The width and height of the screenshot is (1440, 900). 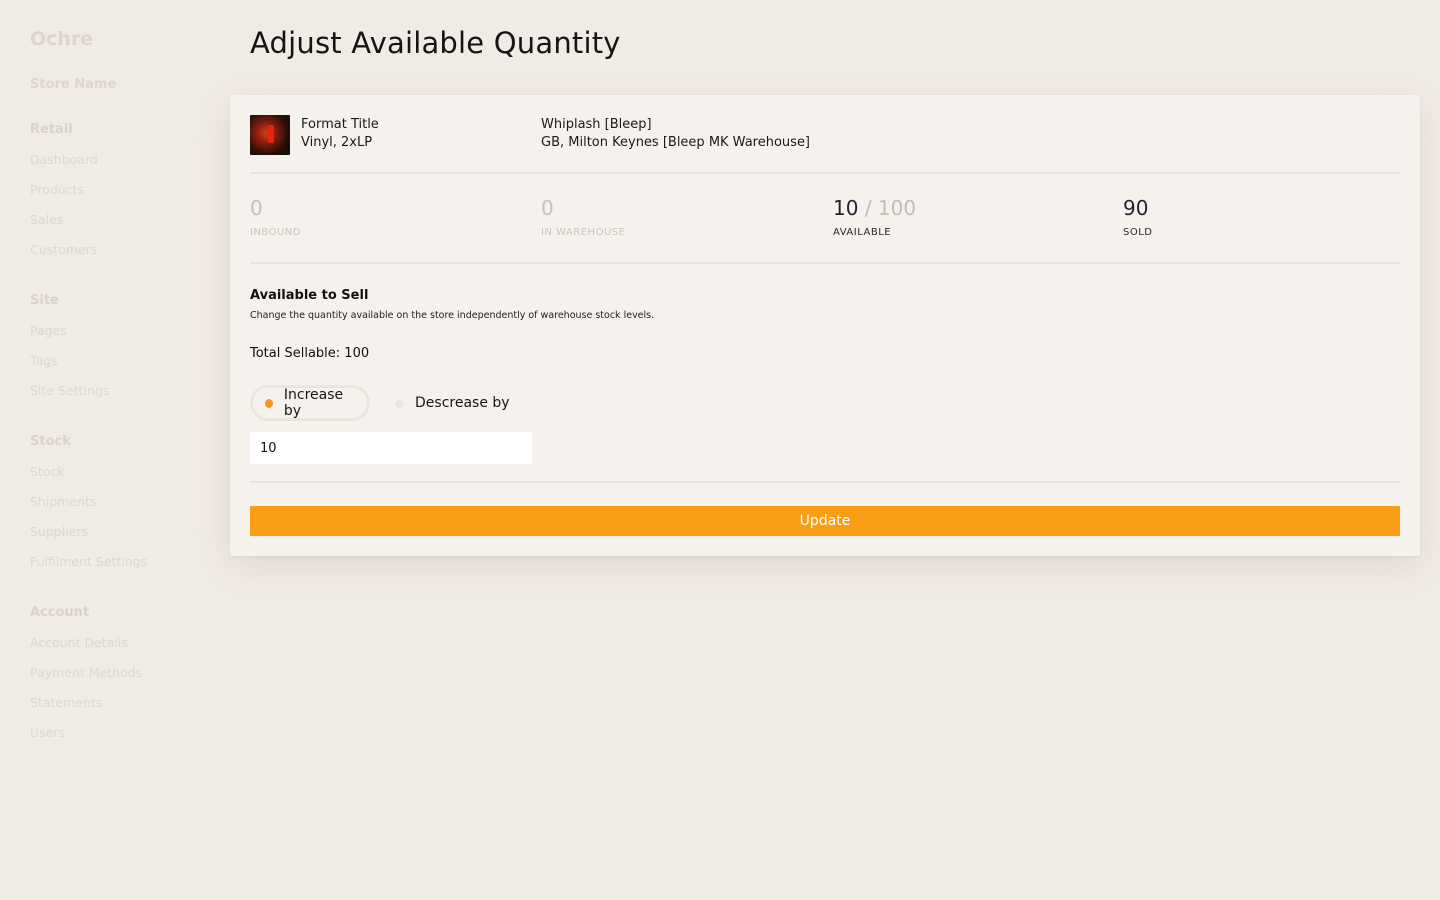 What do you see at coordinates (275, 232) in the screenshot?
I see `stat-label: INBOUND` at bounding box center [275, 232].